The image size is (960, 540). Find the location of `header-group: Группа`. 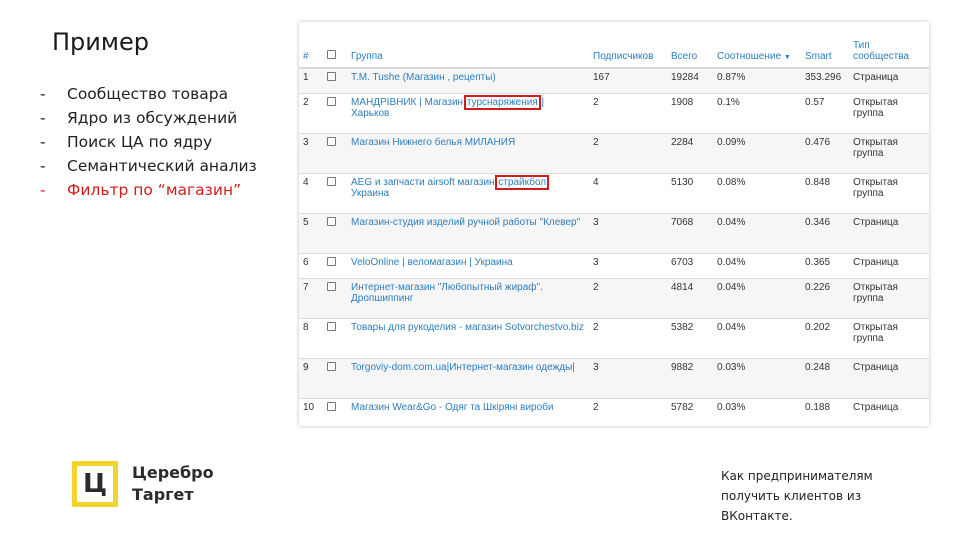

header-group: Группа is located at coordinates (468, 45).